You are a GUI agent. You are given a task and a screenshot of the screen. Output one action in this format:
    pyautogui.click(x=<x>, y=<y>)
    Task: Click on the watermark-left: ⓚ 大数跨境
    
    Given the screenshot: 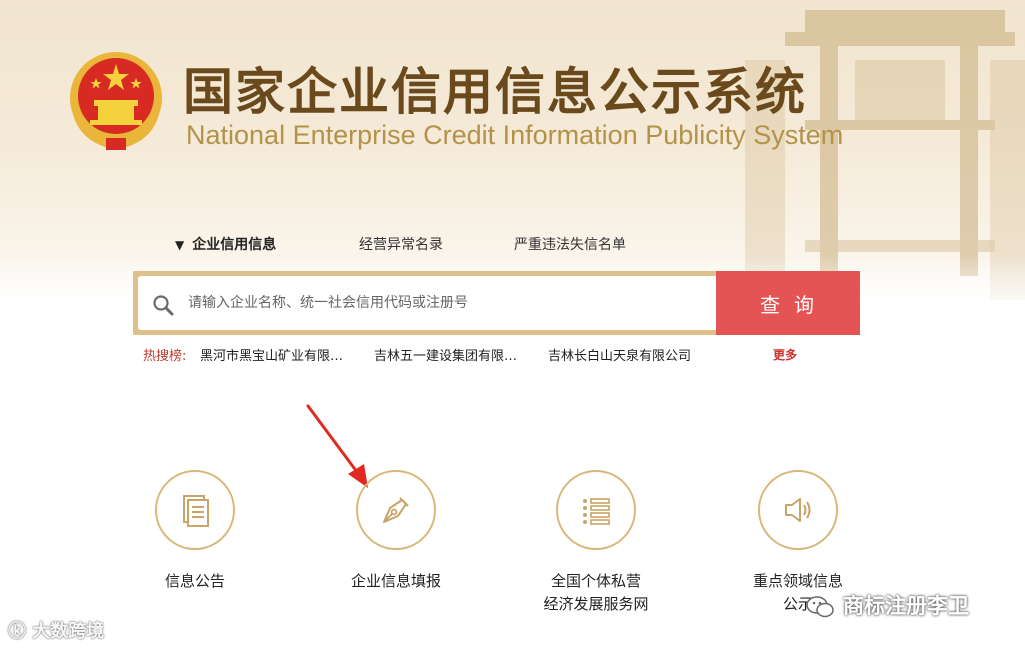 What is the action you would take?
    pyautogui.click(x=56, y=631)
    